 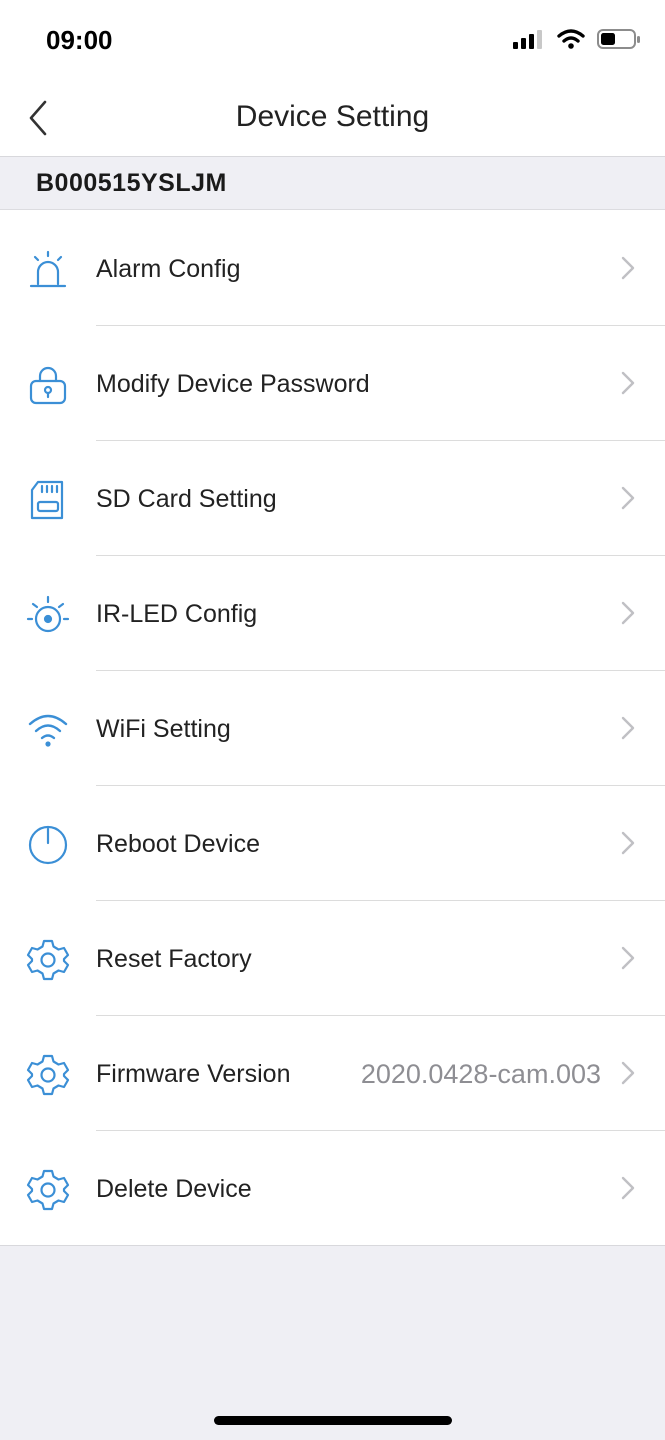 What do you see at coordinates (332, 267) in the screenshot?
I see `alarm-config-row: Alarm Config` at bounding box center [332, 267].